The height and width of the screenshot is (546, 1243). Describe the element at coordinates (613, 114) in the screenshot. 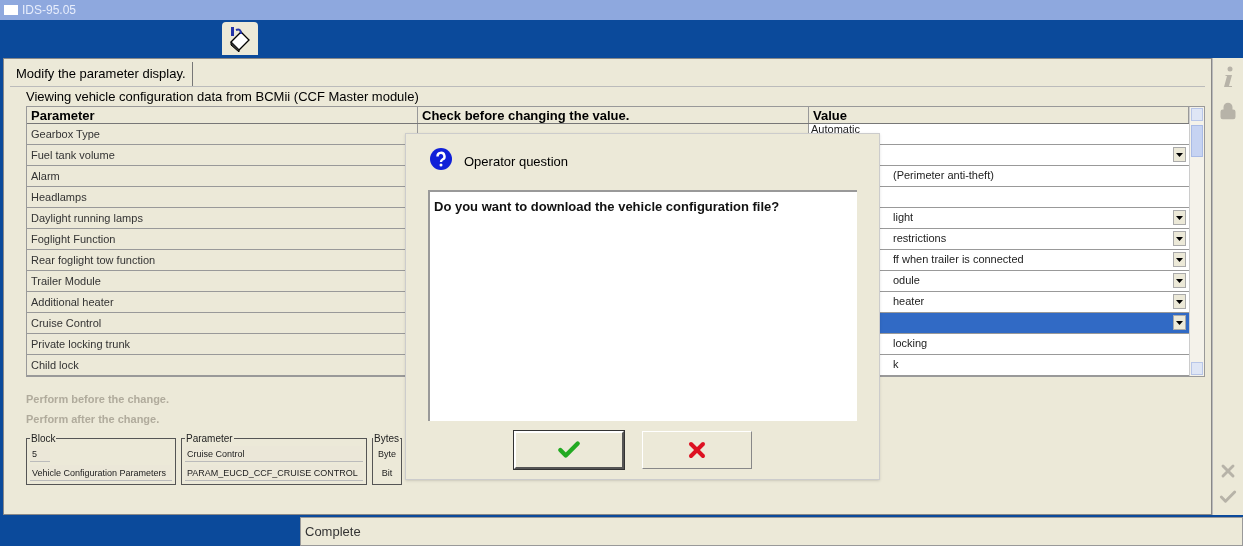

I see `column-header: Check before changing the value.` at that location.